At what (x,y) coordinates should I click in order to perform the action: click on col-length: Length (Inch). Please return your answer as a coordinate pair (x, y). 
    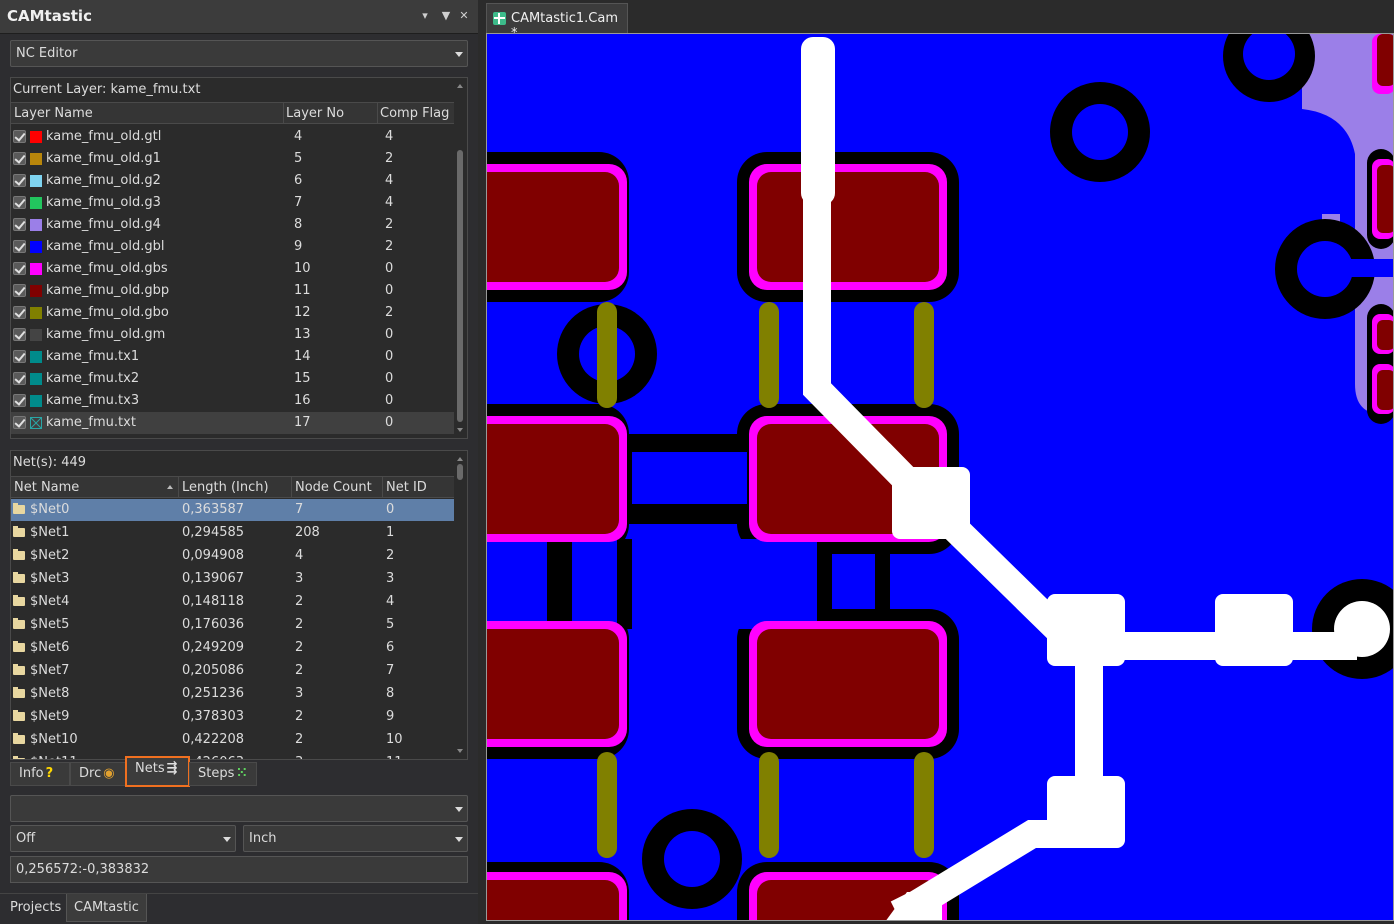
    Looking at the image, I should click on (225, 487).